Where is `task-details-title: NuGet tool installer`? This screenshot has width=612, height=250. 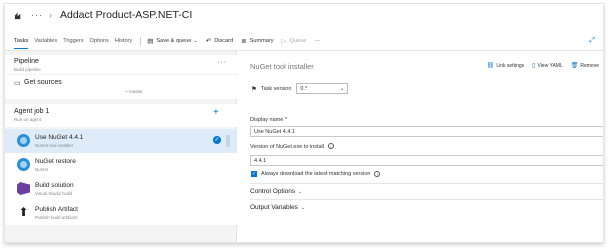
task-details-title: NuGet tool installer is located at coordinates (282, 66).